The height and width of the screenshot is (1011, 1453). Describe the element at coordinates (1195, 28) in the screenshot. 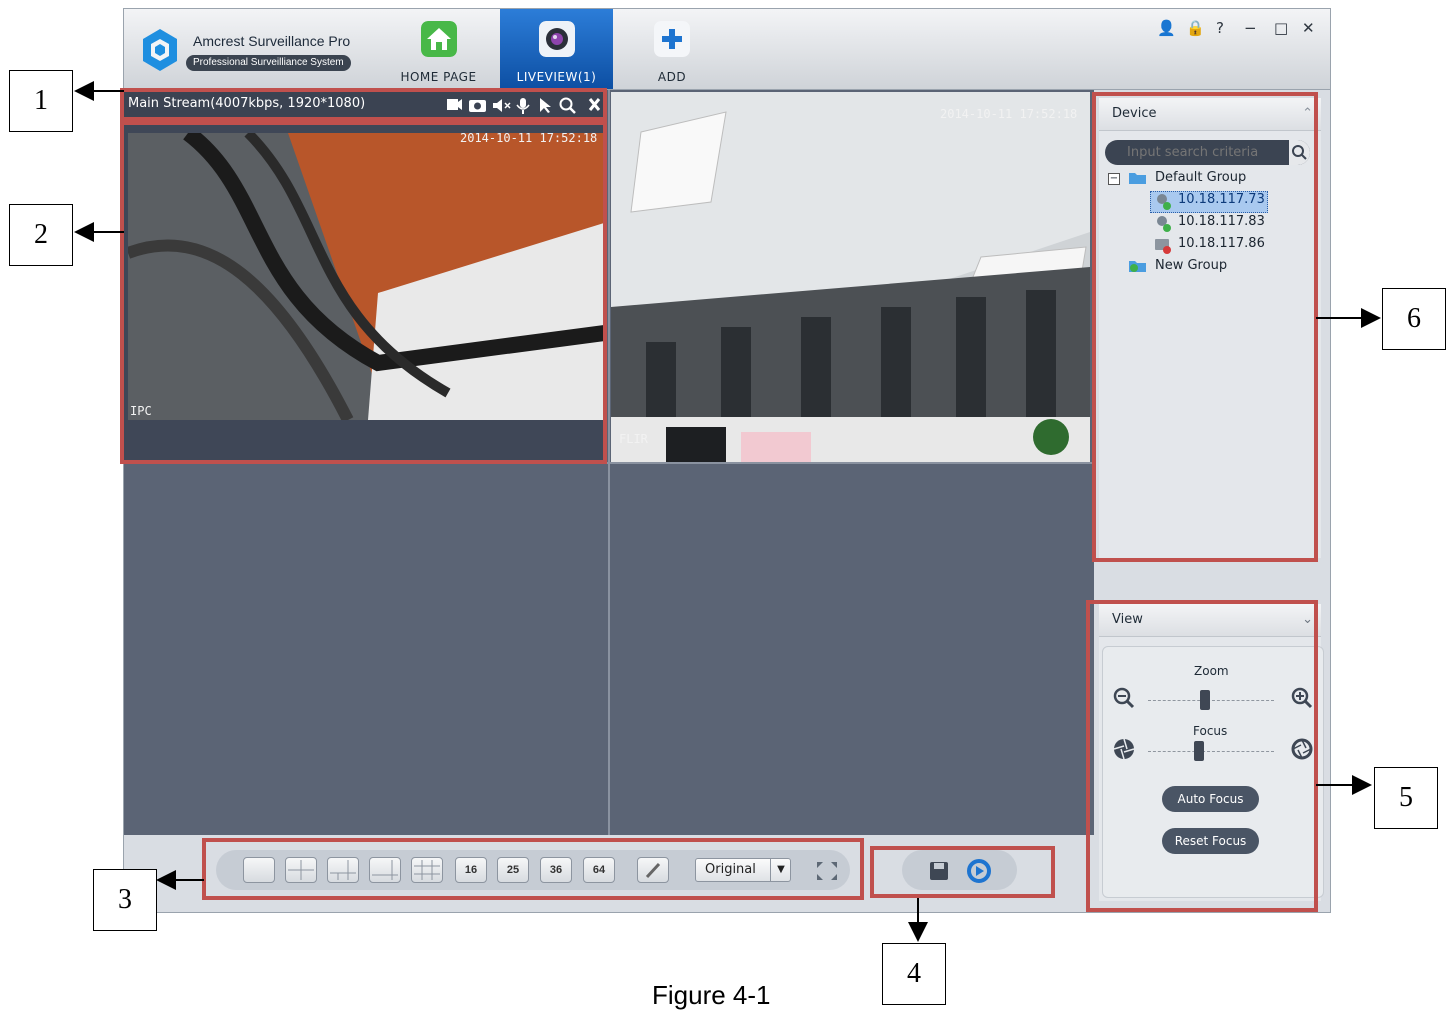

I see `lock-icon: 🔒` at that location.